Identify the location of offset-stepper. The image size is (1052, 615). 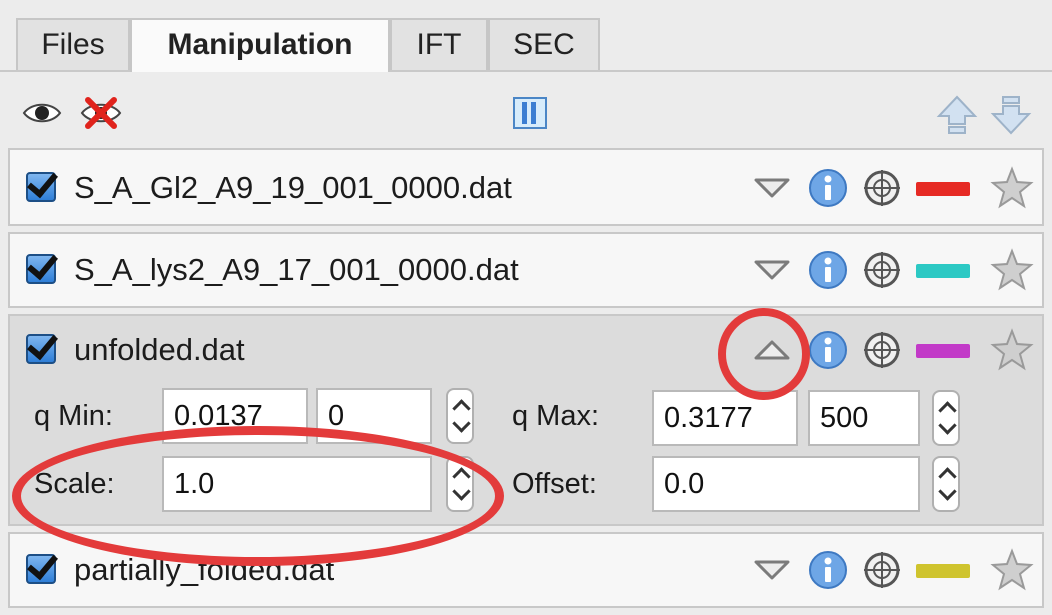
(946, 484).